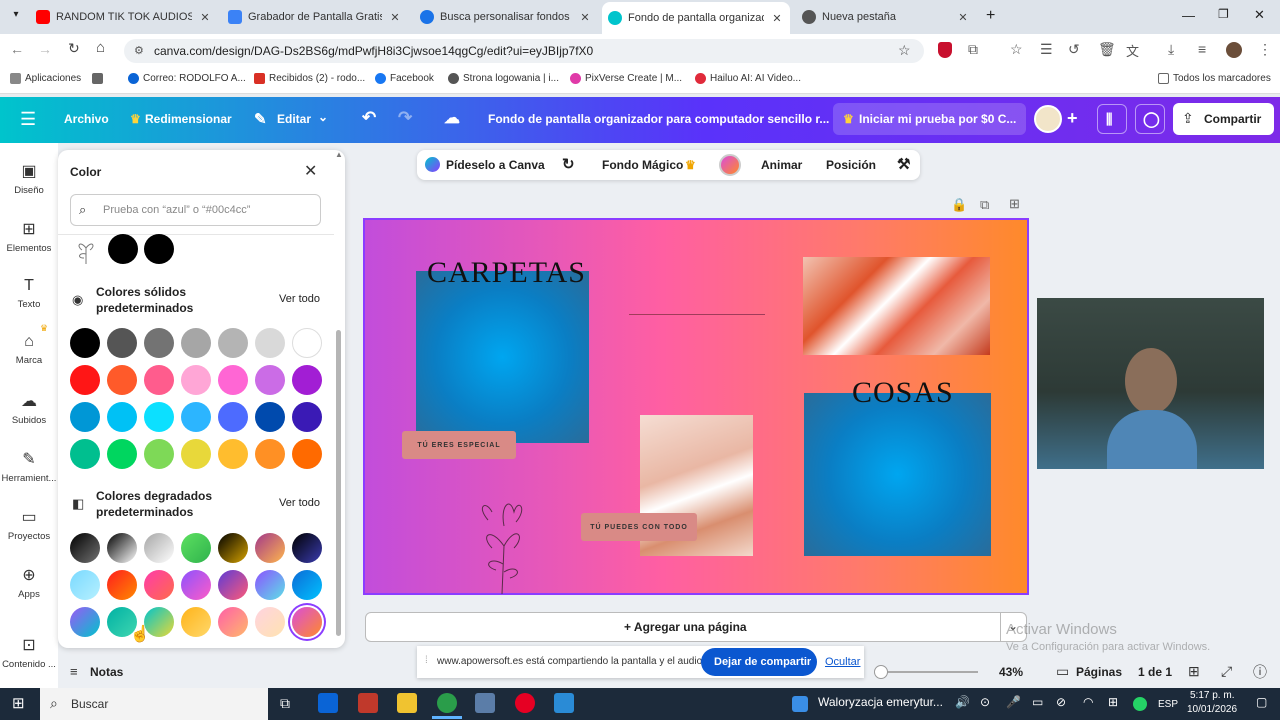 The image size is (1280, 720). Describe the element at coordinates (139, 50) in the screenshot. I see `site-info-icon: ⚙` at that location.